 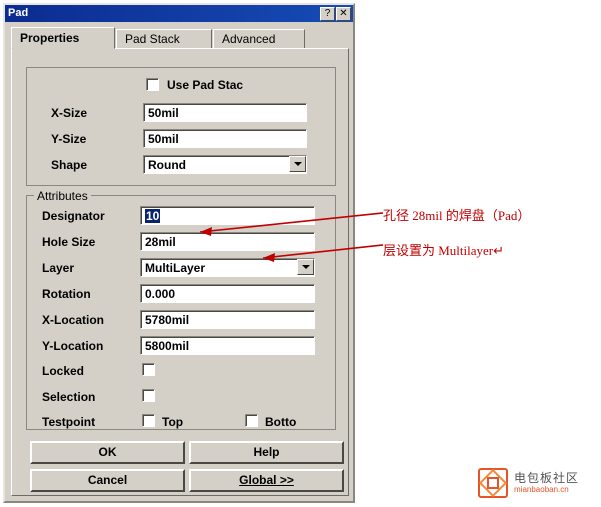 What do you see at coordinates (179, 13) in the screenshot?
I see `dialog-titlebar: Pad ? ✕` at bounding box center [179, 13].